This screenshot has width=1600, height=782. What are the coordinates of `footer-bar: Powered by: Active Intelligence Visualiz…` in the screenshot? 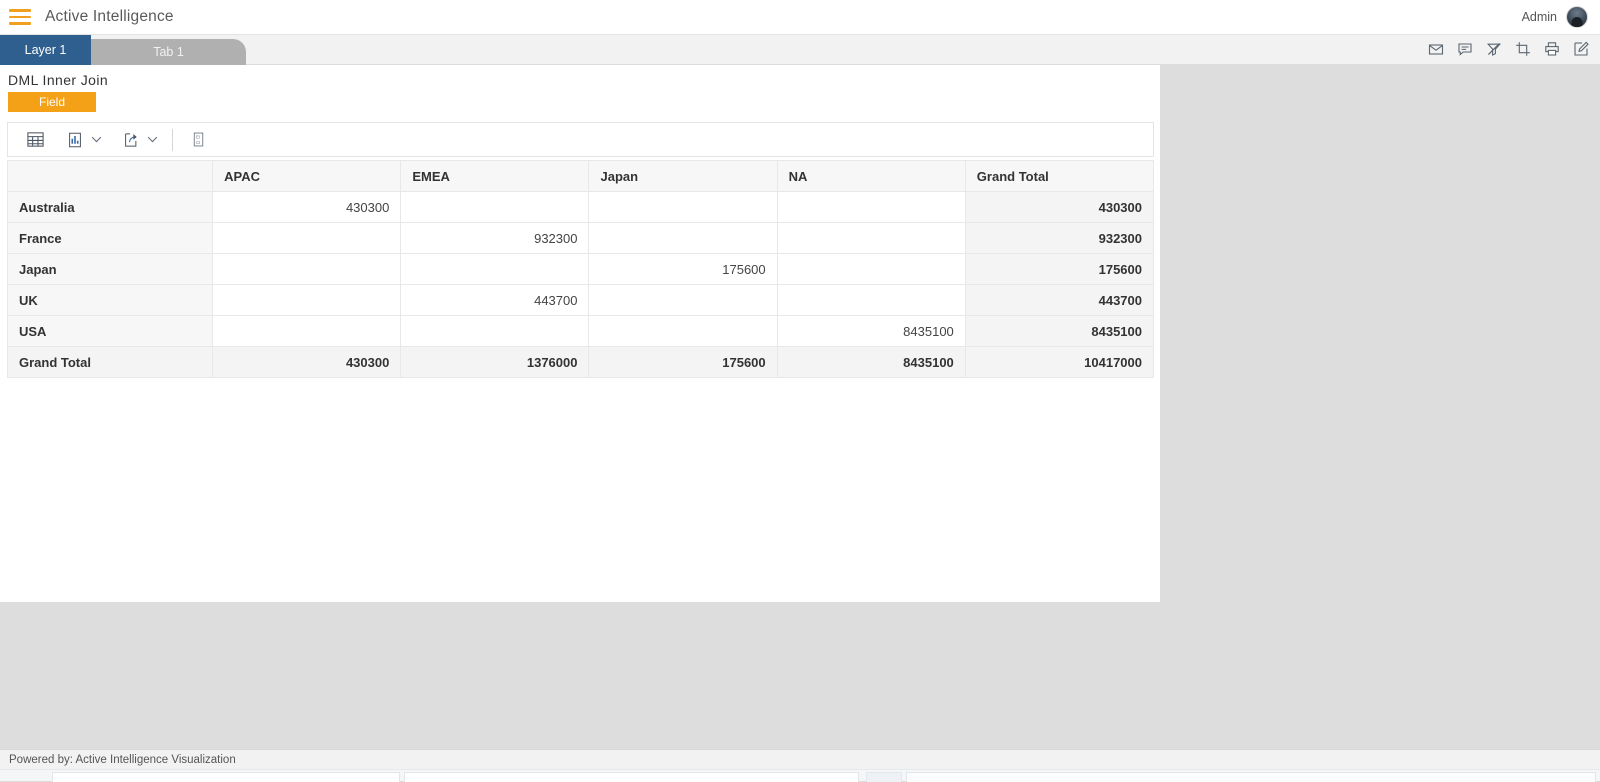 It's located at (800, 759).